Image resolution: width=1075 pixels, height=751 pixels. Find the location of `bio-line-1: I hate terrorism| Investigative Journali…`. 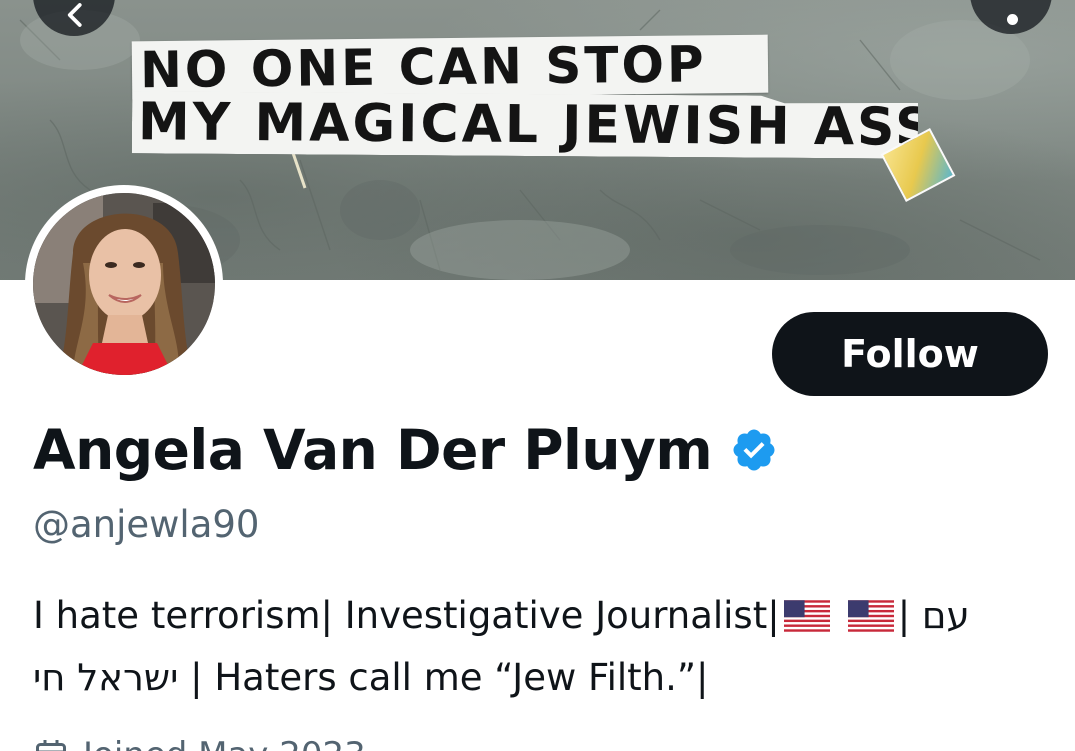

bio-line-1: I hate terrorism| Investigative Journali… is located at coordinates (533, 616).